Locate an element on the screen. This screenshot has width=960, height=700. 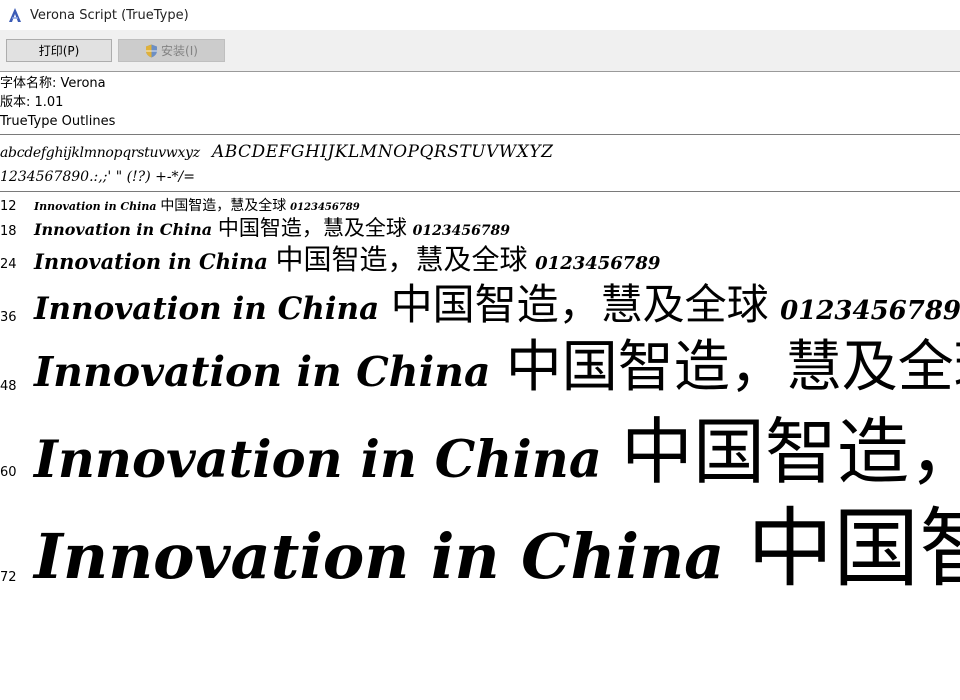
font-name-line: 字体名称: Verona is located at coordinates (53, 83).